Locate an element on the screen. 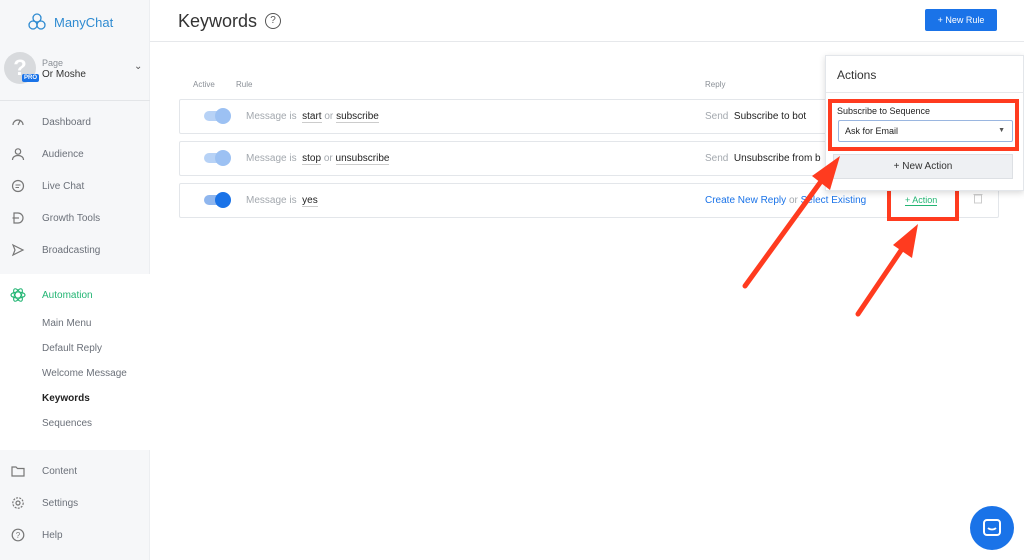 The image size is (1024, 560). sub-item-default-reply: Default Reply is located at coordinates (72, 348).